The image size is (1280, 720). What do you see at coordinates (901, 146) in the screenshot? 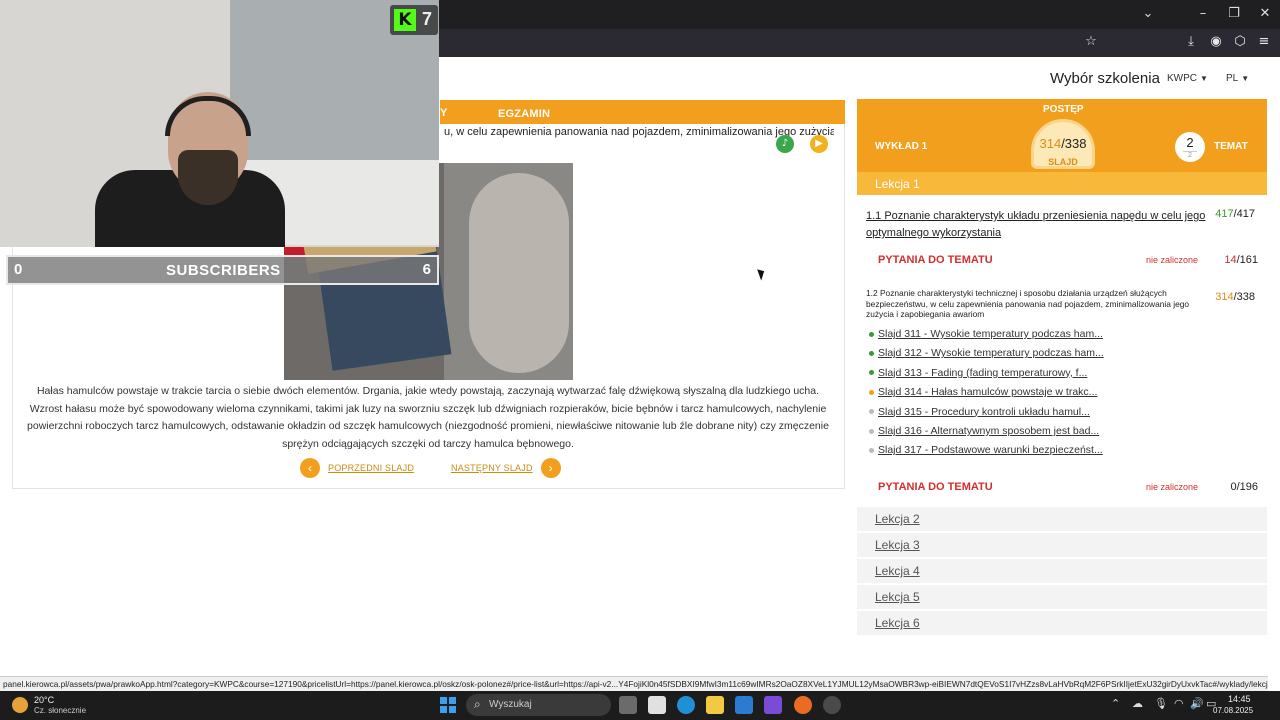
I see `lecture-label: WYKŁAD 1` at bounding box center [901, 146].